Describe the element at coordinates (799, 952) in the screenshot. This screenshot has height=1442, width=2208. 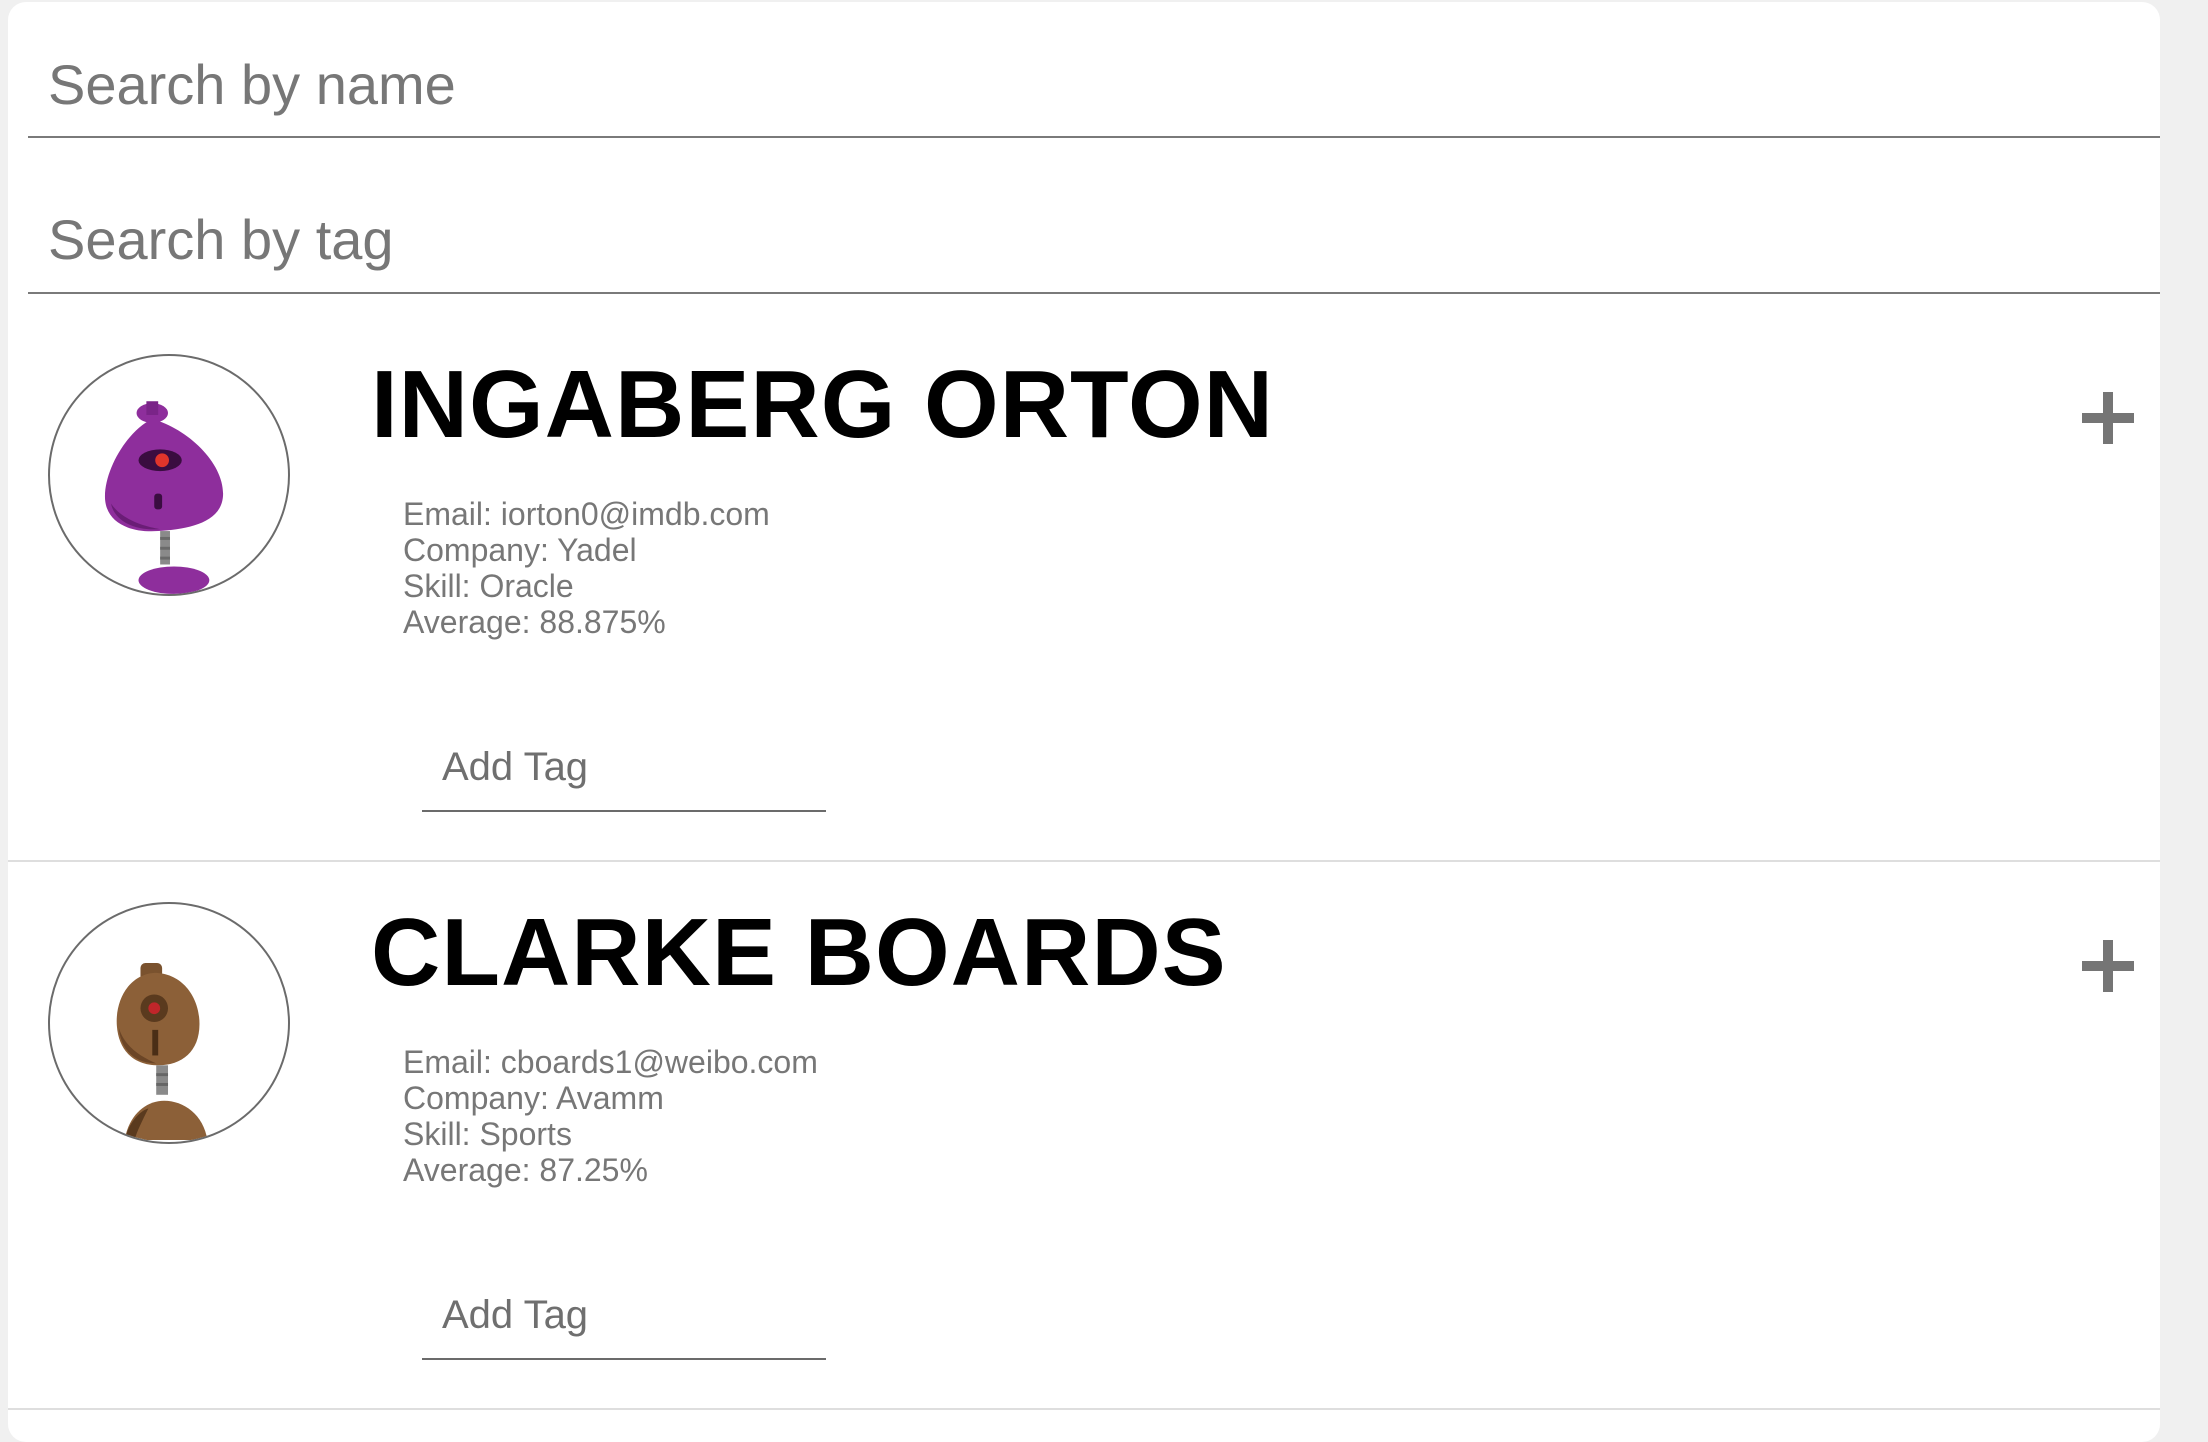
I see `student-name: CLARKE BOARDS` at that location.